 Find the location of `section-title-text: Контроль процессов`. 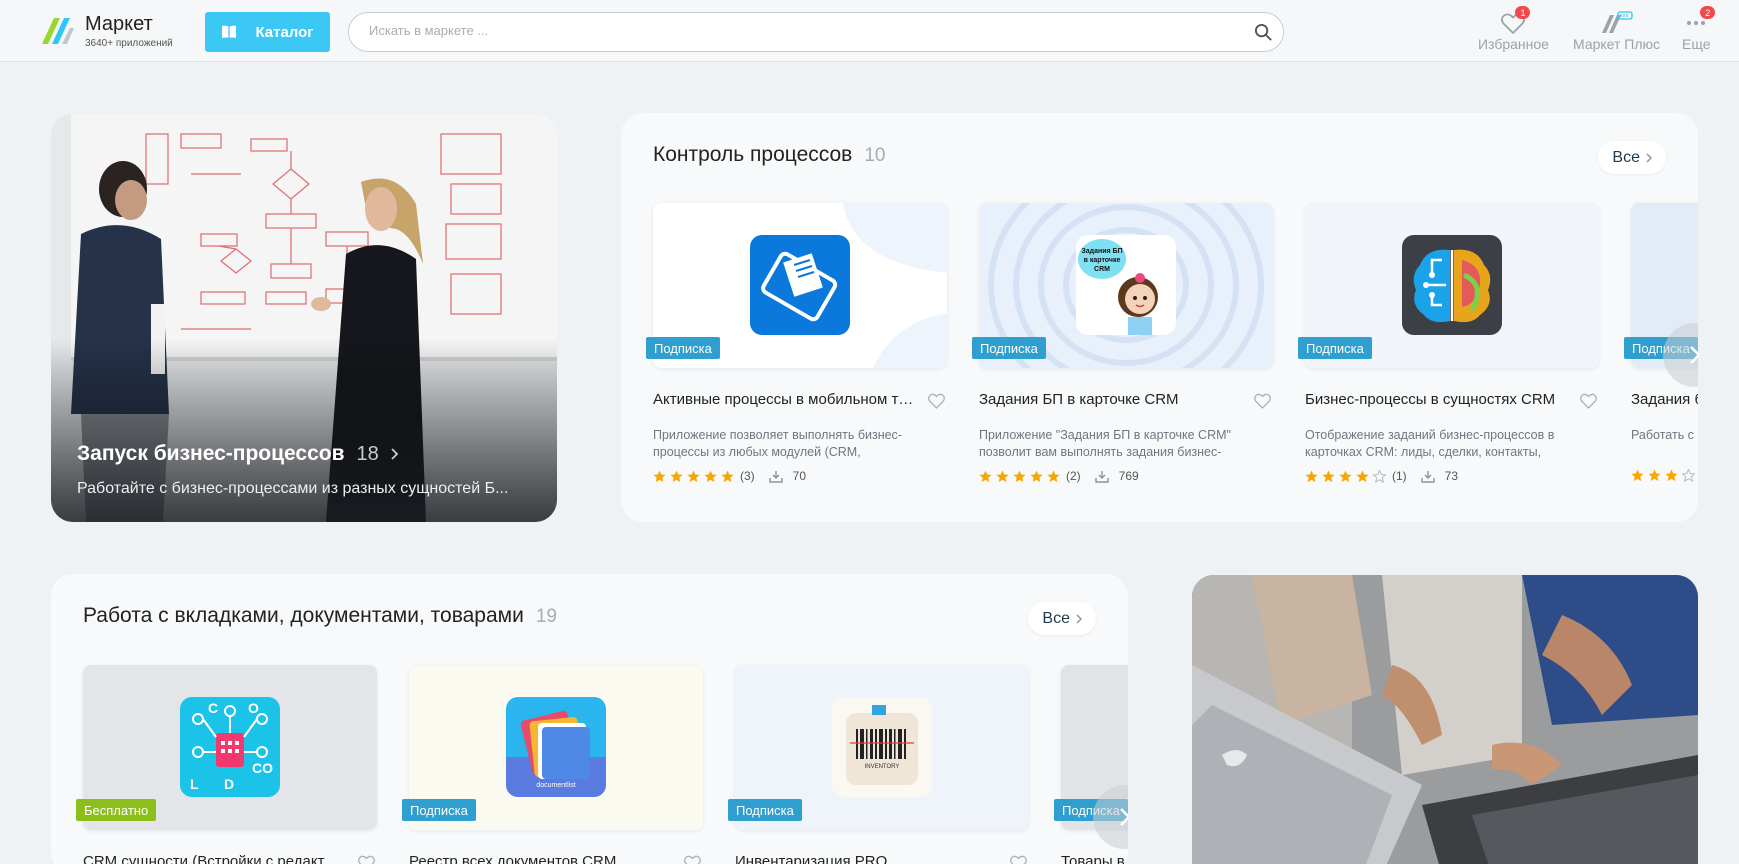

section-title-text: Контроль процессов is located at coordinates (753, 154).